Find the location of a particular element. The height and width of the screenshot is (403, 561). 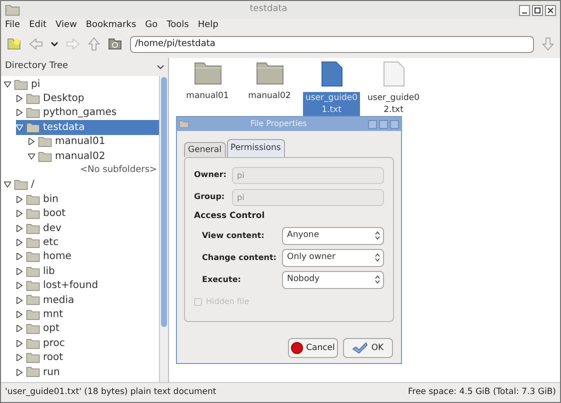

file-name: manual02 is located at coordinates (269, 96).